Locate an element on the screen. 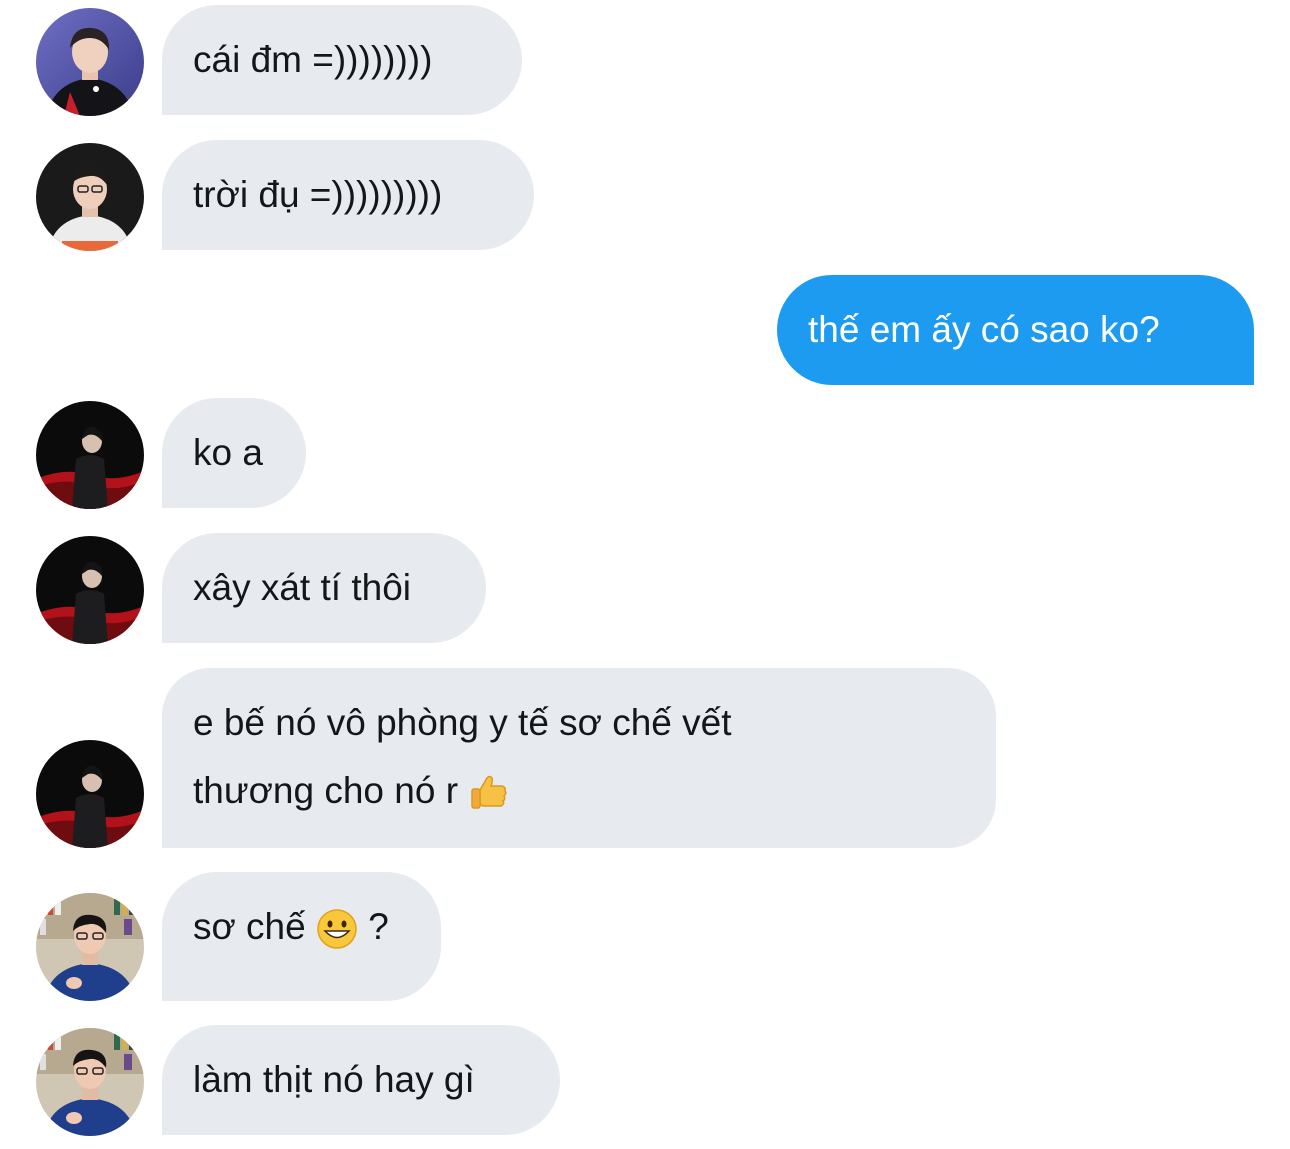 This screenshot has width=1290, height=1149. message-text-line: e bế nó vô phòng y tế sơ chế vết is located at coordinates (462, 722).